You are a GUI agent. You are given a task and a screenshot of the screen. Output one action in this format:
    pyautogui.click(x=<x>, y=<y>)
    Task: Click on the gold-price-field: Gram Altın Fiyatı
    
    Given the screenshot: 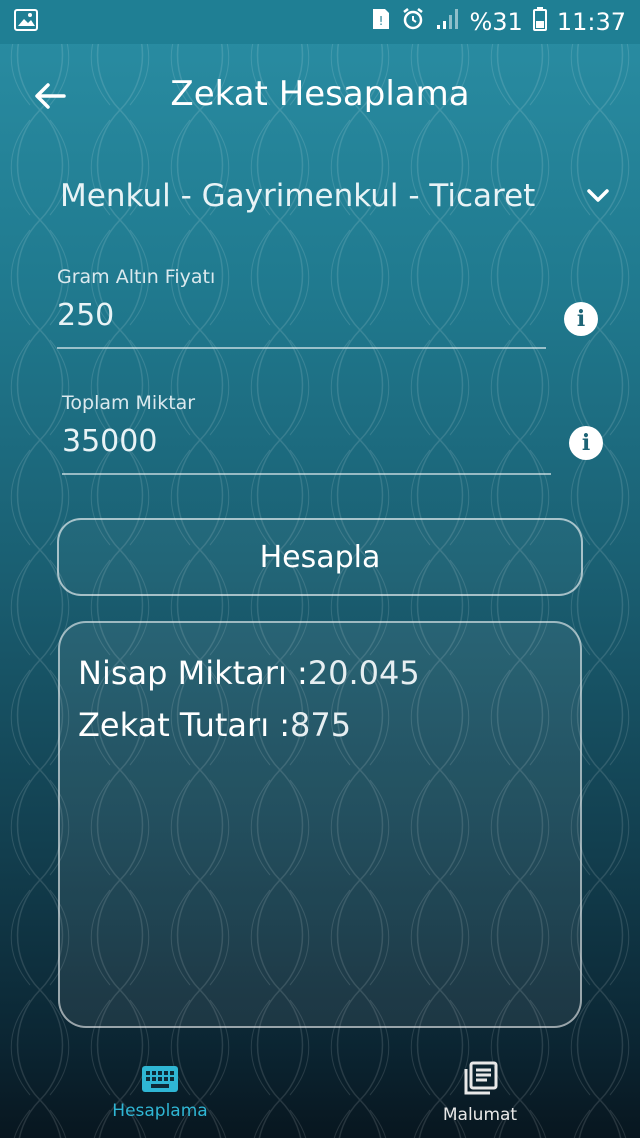 What is the action you would take?
    pyautogui.click(x=301, y=307)
    